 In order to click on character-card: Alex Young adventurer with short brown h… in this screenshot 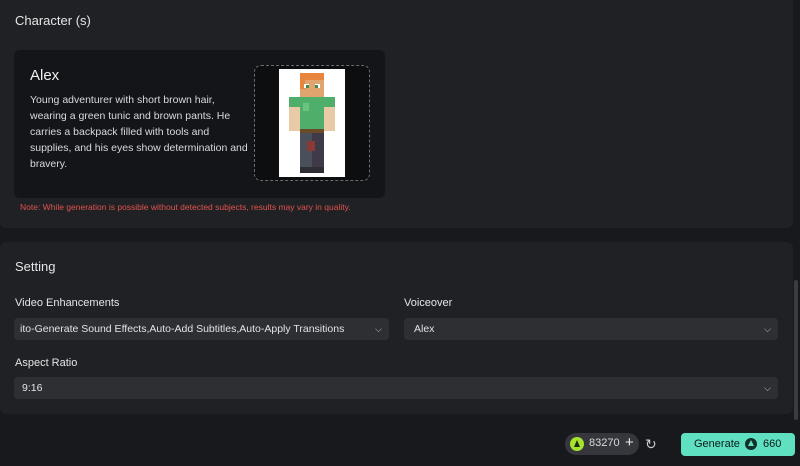, I will do `click(199, 124)`.